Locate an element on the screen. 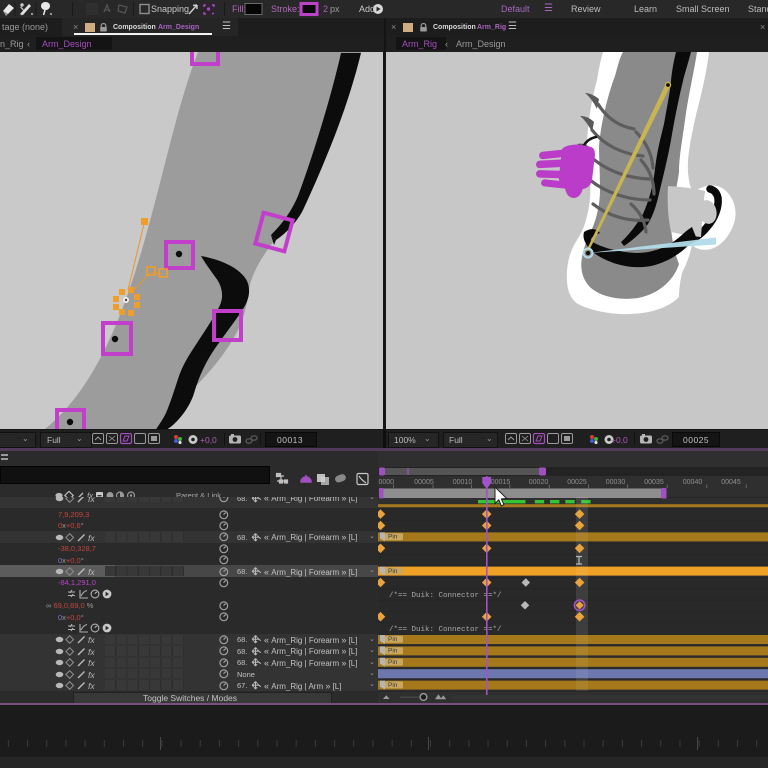 The image size is (768, 768). svg-text: 00030 is located at coordinates (616, 482).